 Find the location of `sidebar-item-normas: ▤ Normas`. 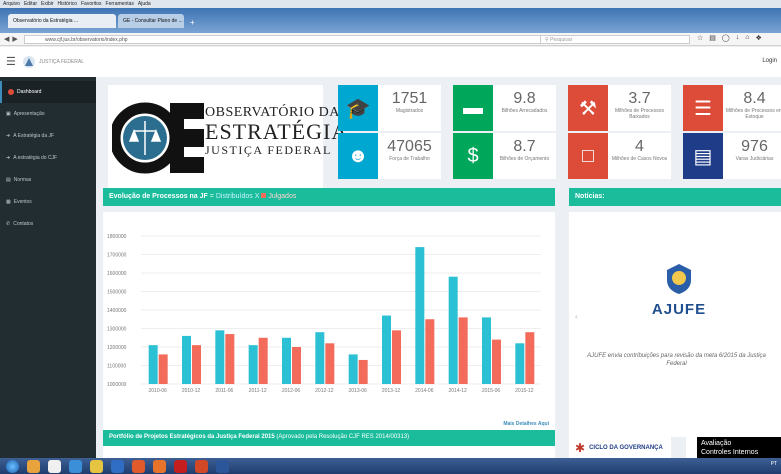

sidebar-item-normas: ▤ Normas is located at coordinates (48, 180).